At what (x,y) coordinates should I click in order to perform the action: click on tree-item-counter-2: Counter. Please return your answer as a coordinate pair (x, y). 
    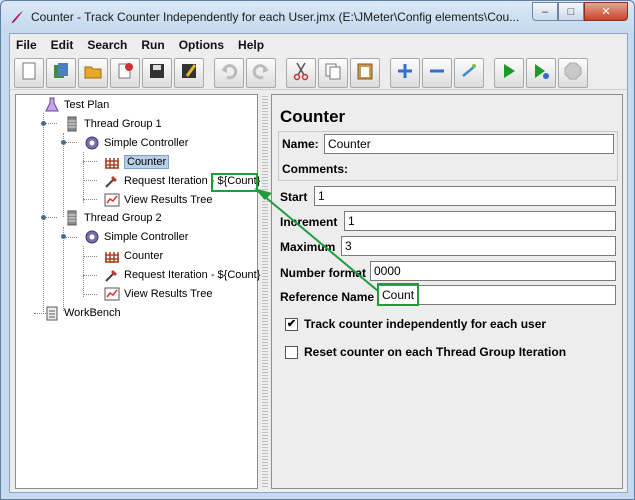
    Looking at the image, I should click on (133, 256).